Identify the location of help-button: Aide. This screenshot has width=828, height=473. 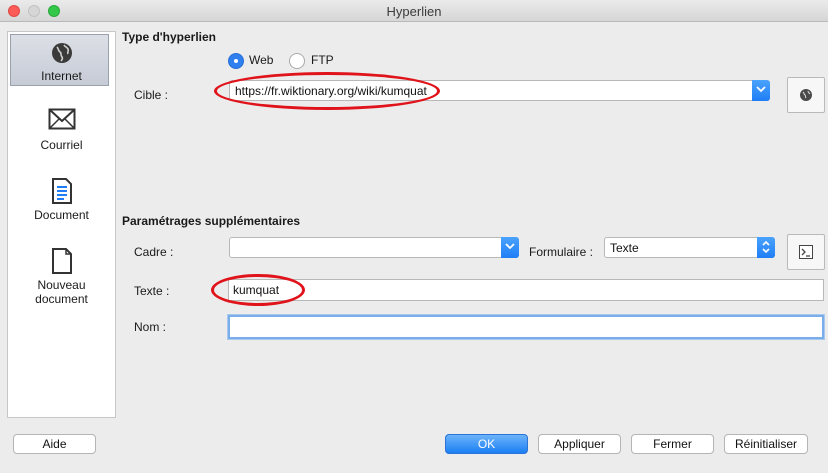
(54, 444).